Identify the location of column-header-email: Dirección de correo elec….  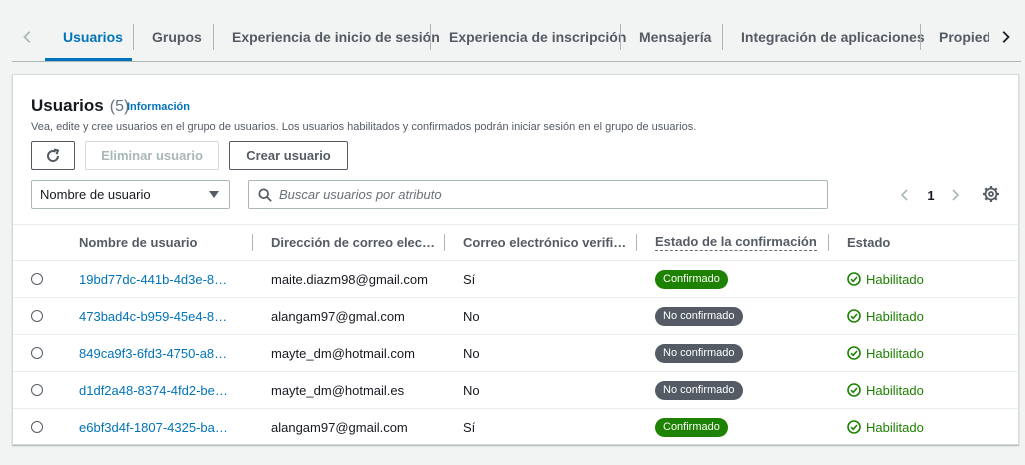
(353, 242).